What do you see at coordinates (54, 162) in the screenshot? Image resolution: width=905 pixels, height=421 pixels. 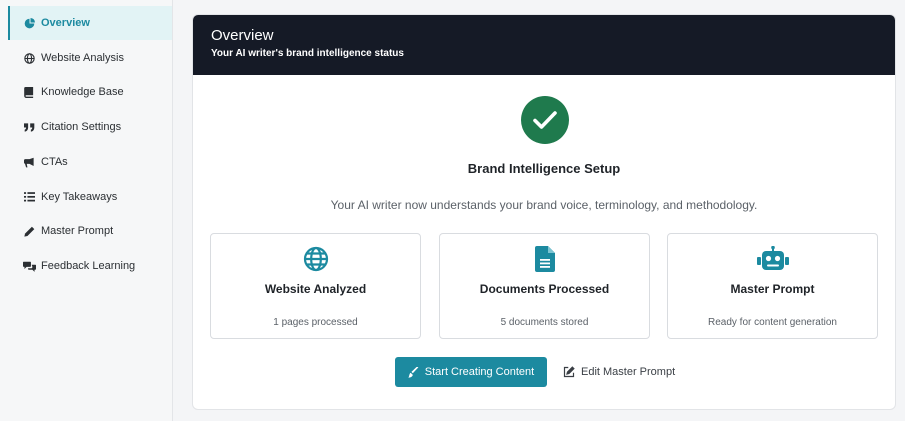 I see `sidebar-item-label: CTAs` at bounding box center [54, 162].